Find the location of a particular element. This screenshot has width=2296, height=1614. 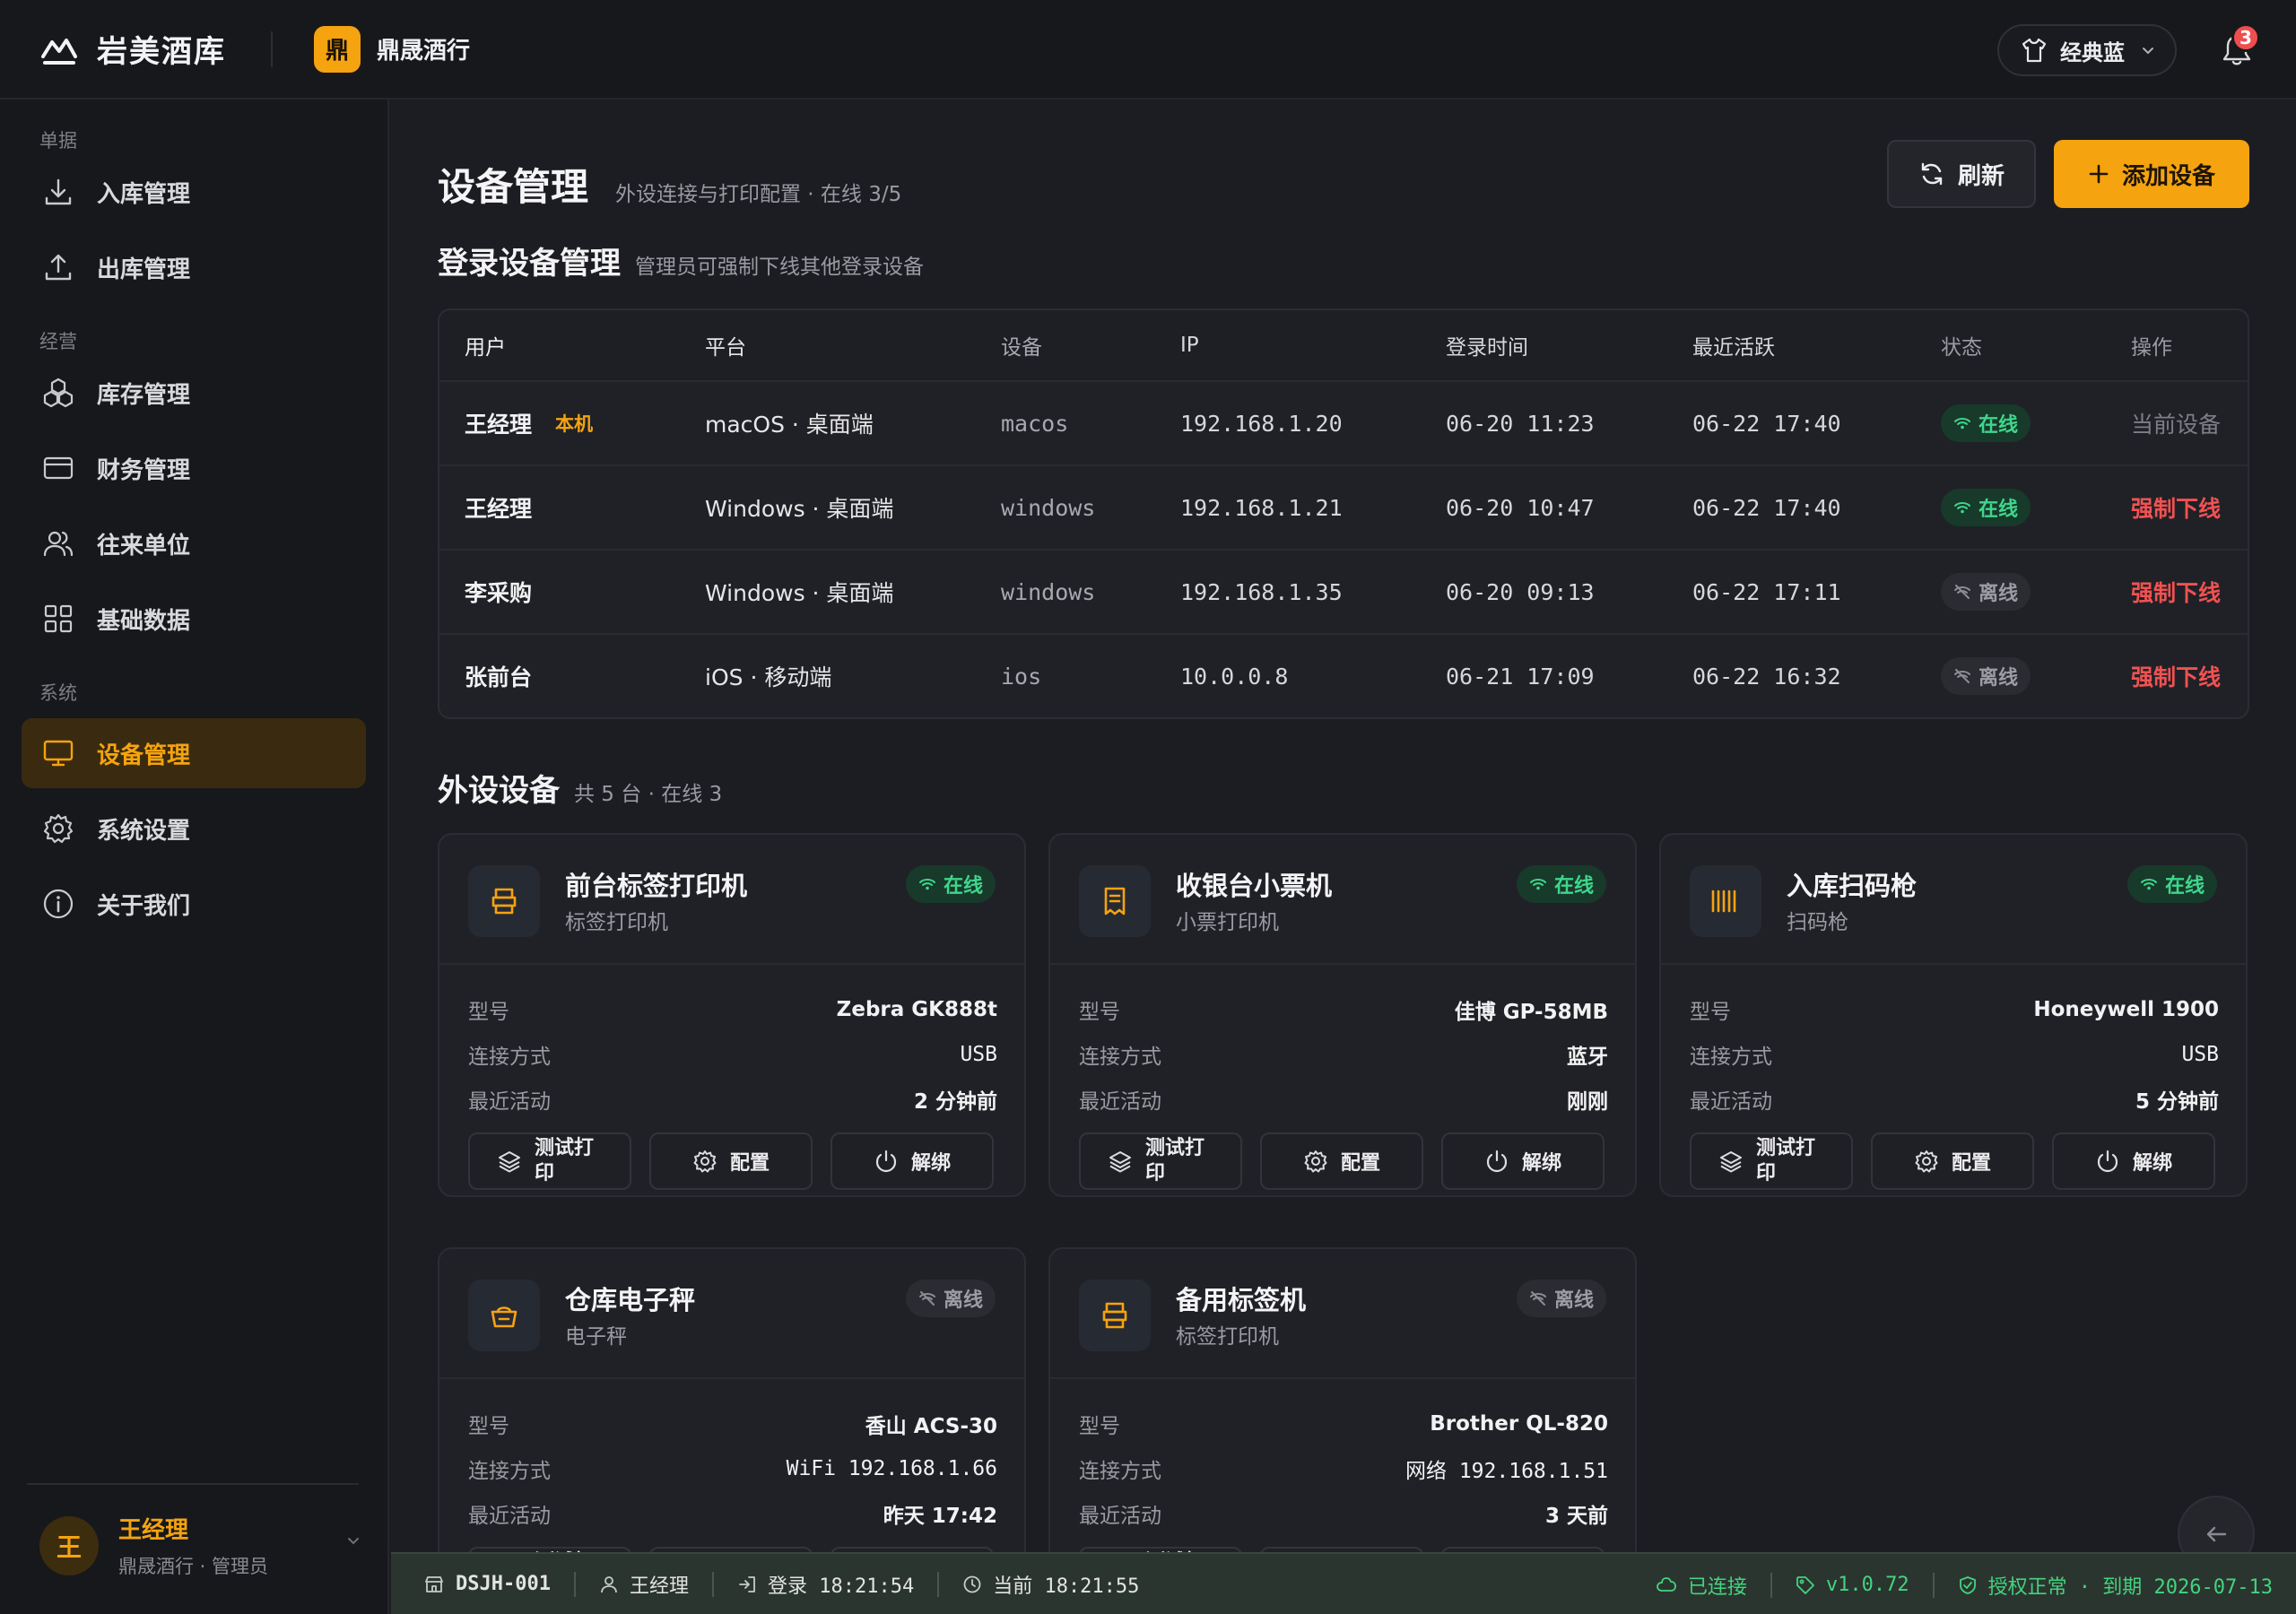

device-model-row: 型号 佳博 GP-58MB is located at coordinates (1343, 1012).